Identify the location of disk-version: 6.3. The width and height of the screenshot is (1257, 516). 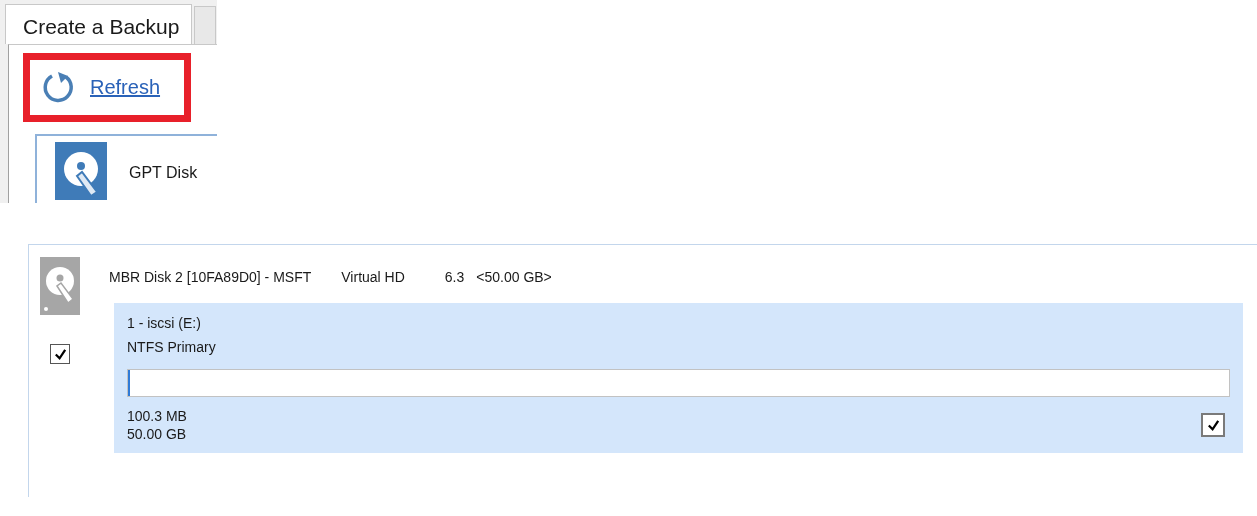
(454, 278).